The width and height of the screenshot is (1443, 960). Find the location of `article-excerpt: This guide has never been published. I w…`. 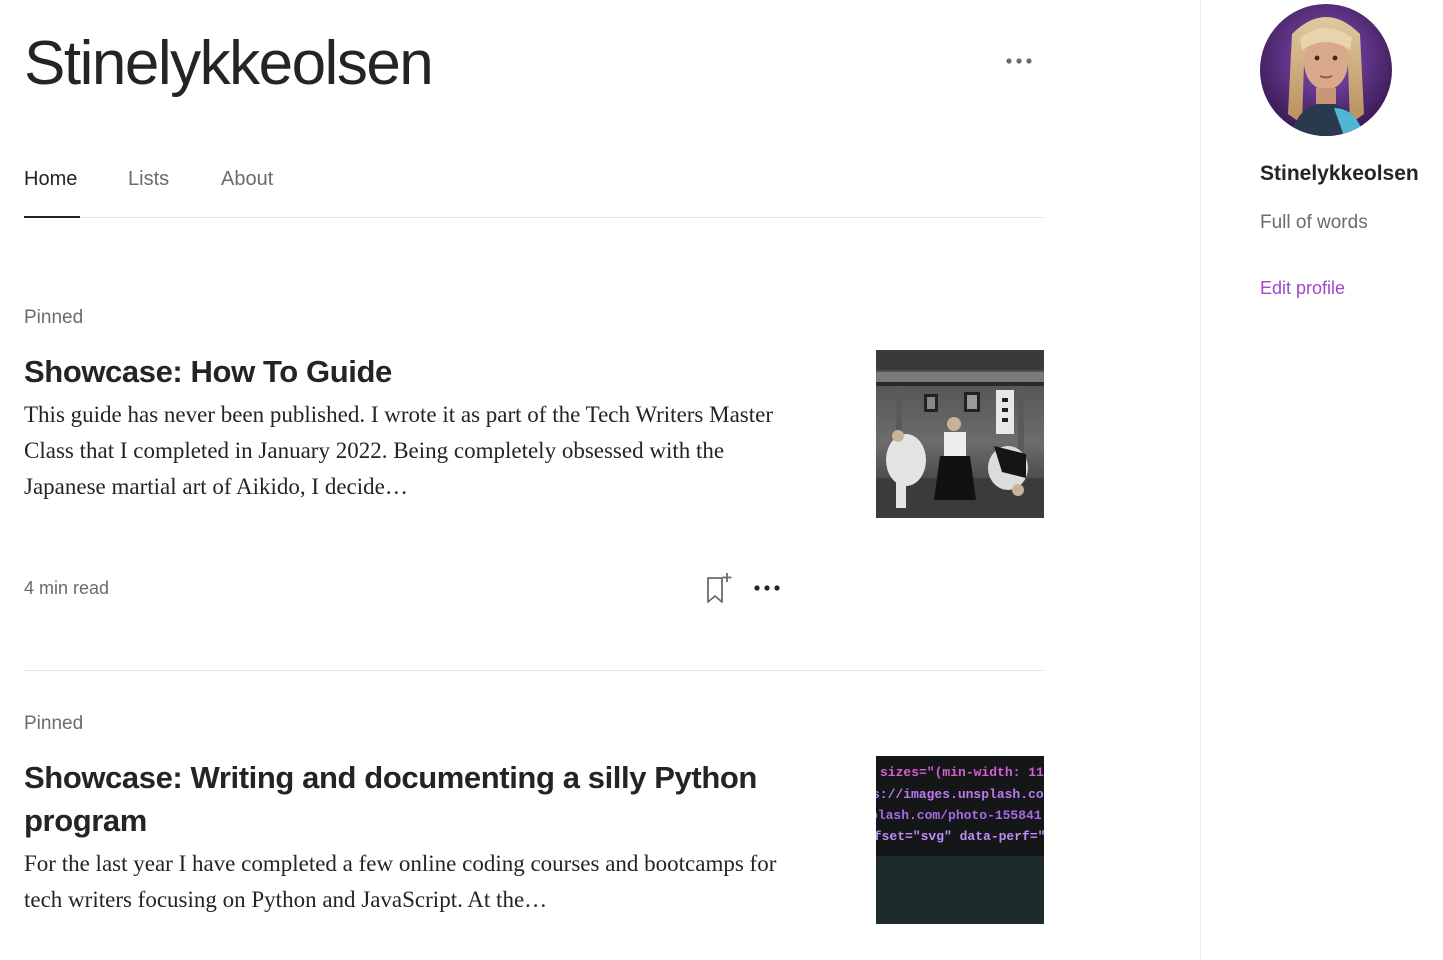

article-excerpt: This guide has never been published. I w… is located at coordinates (404, 451).